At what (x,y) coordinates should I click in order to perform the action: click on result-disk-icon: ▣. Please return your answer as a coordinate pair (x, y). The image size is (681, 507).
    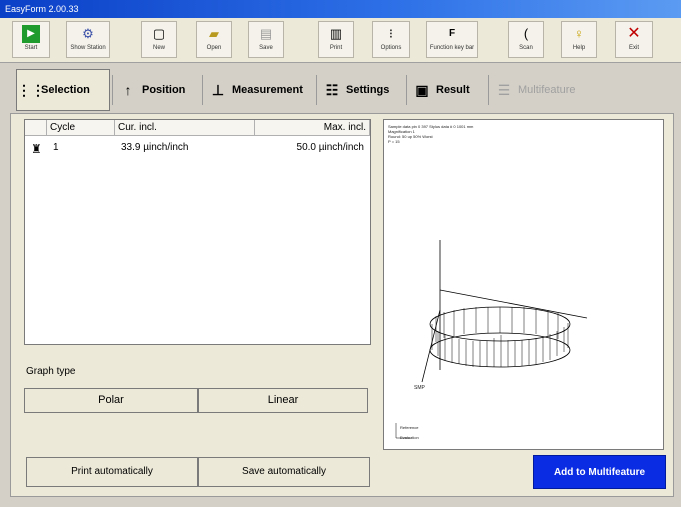
    Looking at the image, I should click on (422, 89).